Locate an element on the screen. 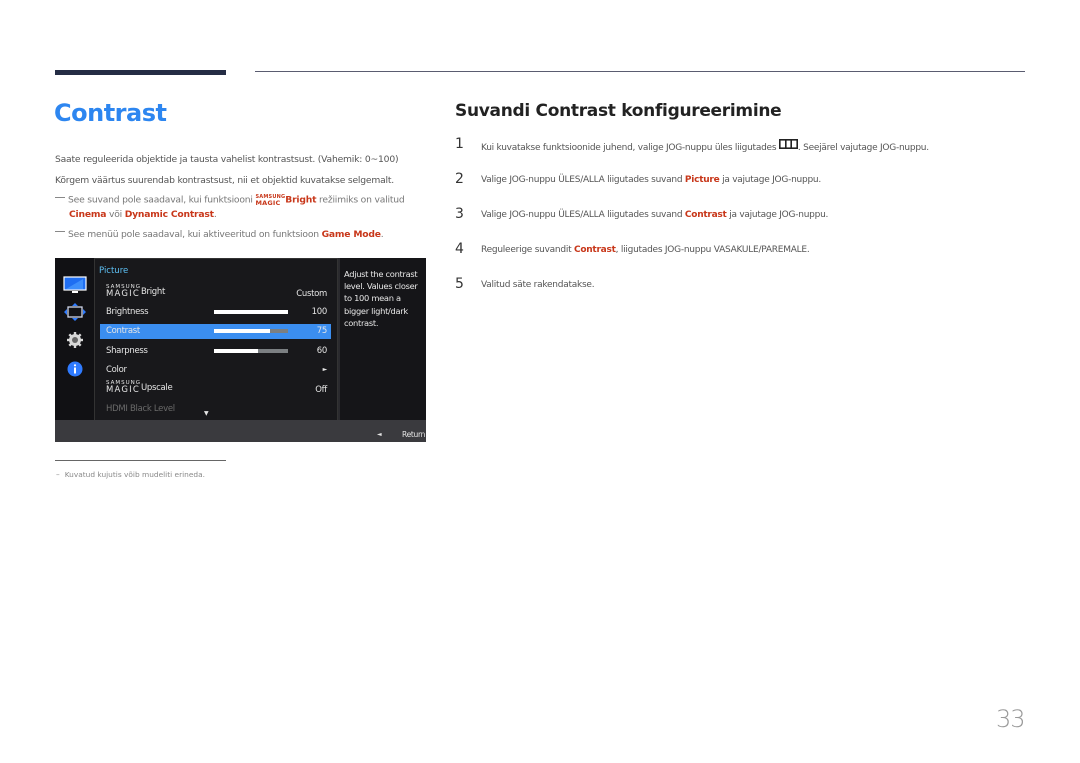  osd-row-brightness: Brightness 100 is located at coordinates (215, 312).